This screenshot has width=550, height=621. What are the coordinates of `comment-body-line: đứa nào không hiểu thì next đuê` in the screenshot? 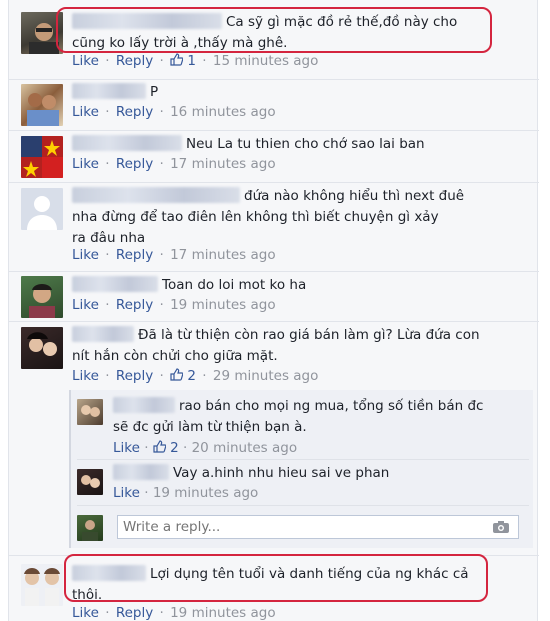 It's located at (354, 196).